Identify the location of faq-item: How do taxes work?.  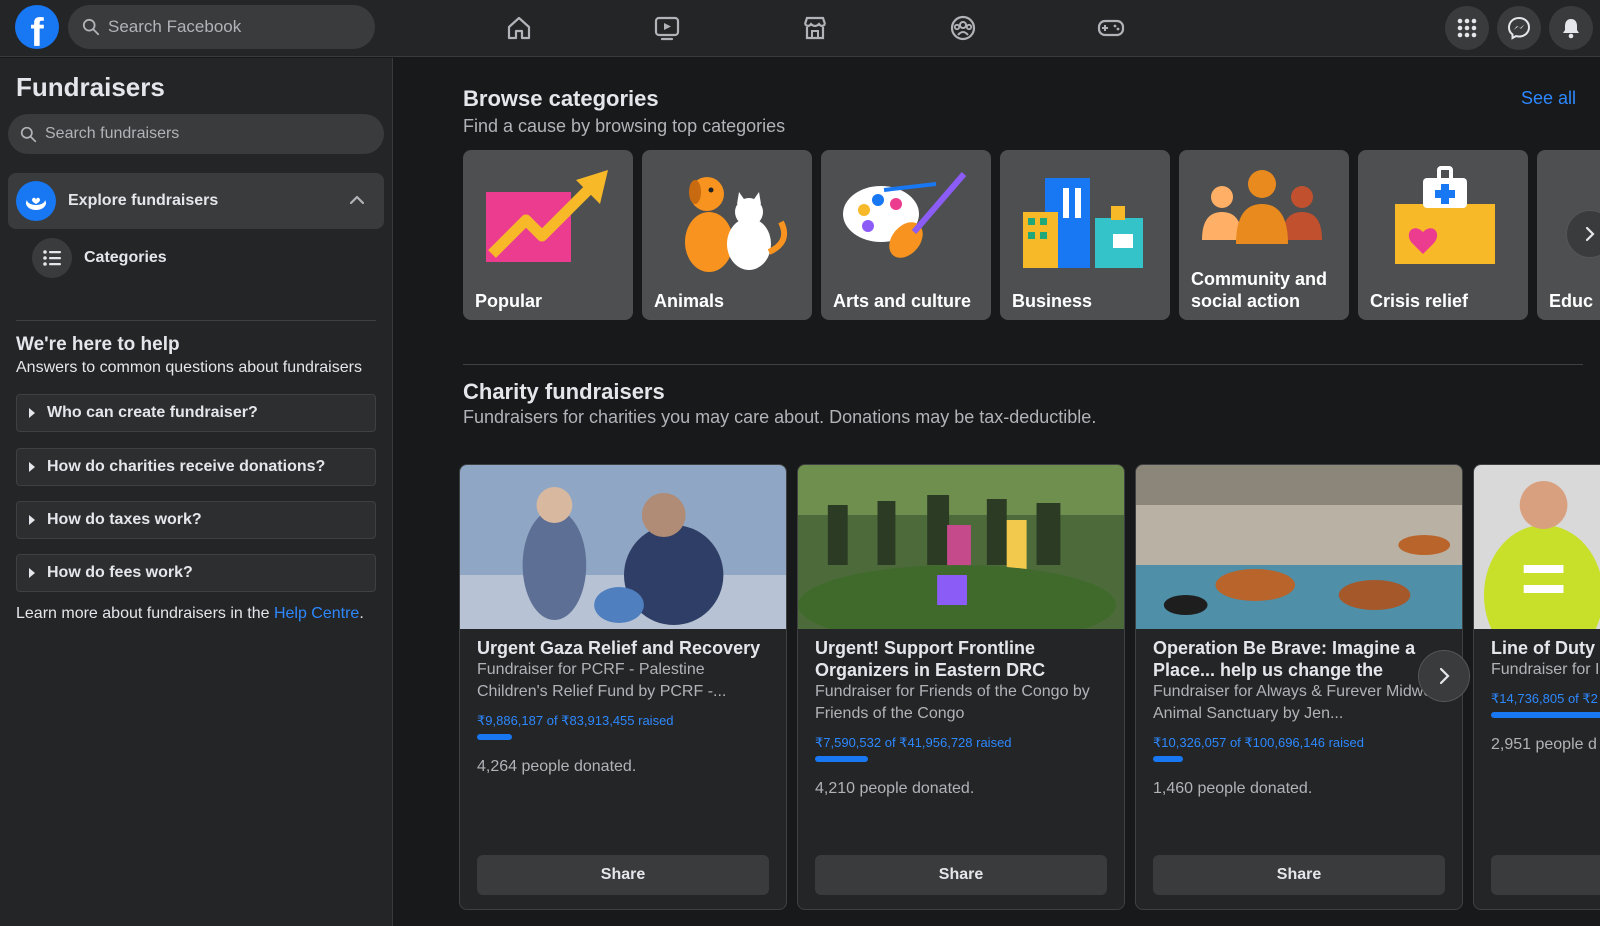
(196, 520).